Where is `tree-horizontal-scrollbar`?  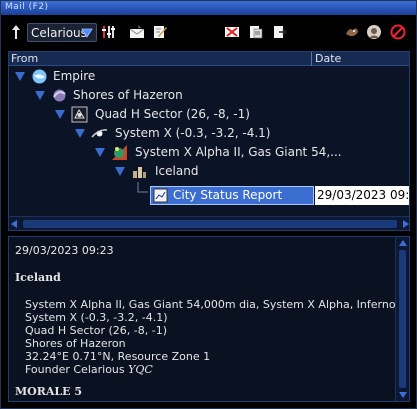
tree-horizontal-scrollbar is located at coordinates (209, 223).